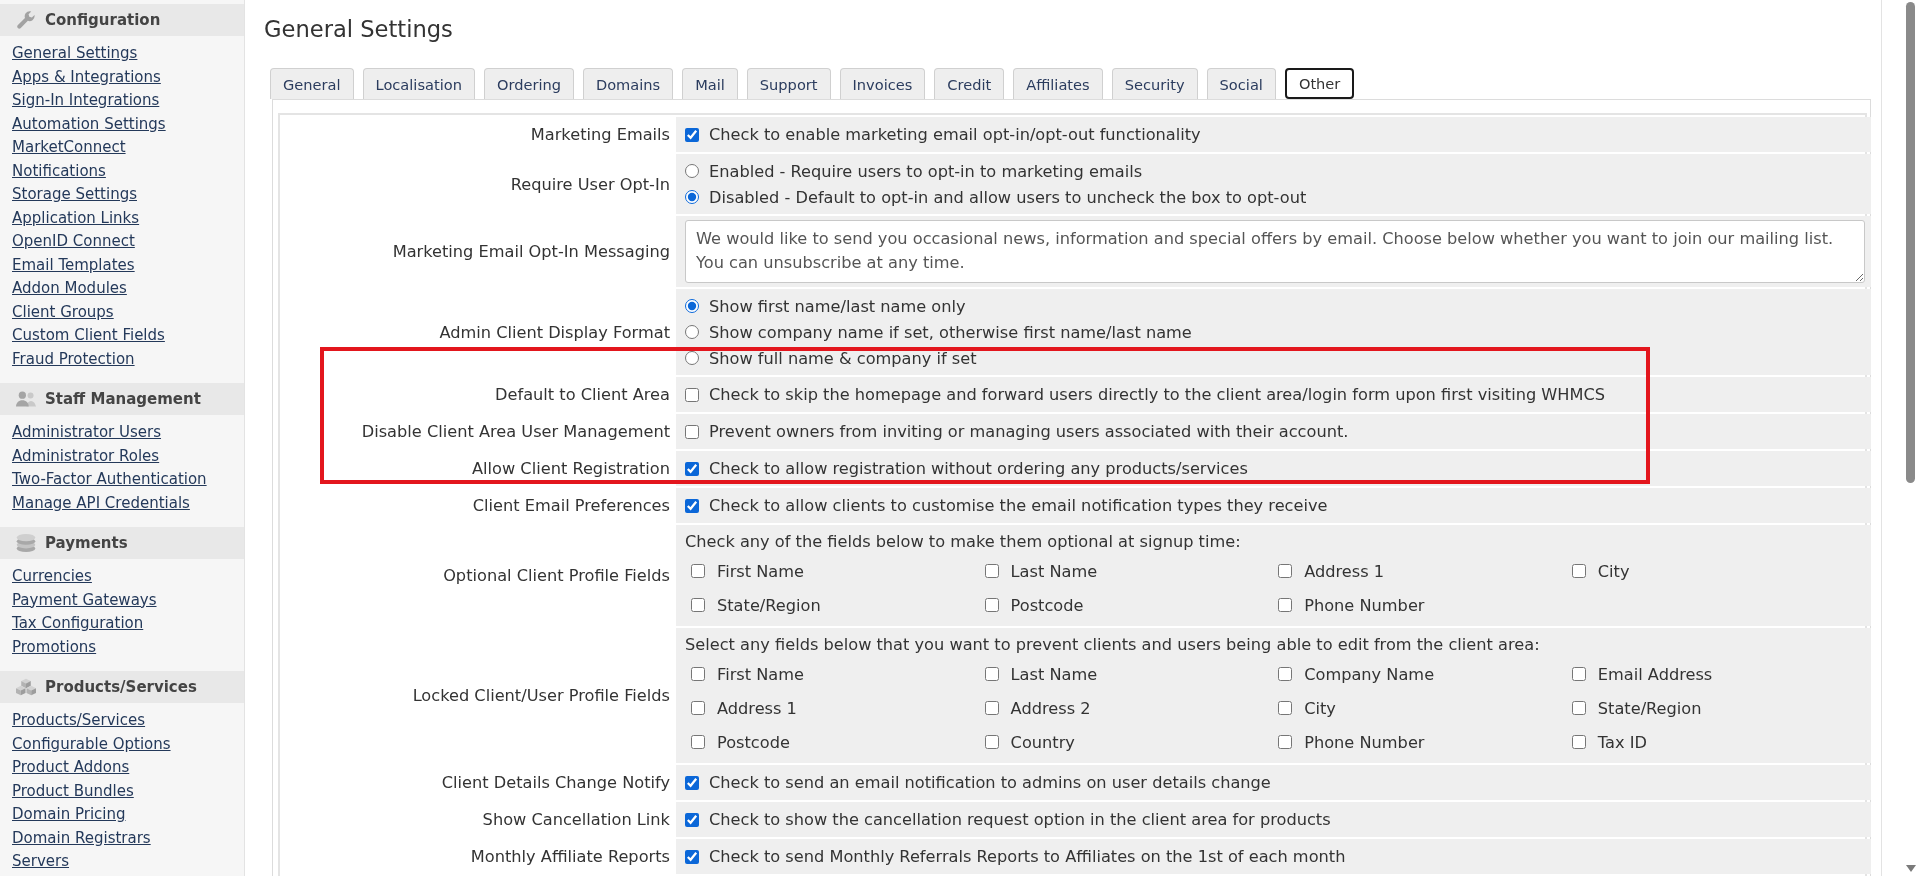 The height and width of the screenshot is (876, 1918). What do you see at coordinates (84, 600) in the screenshot?
I see `sidebar-link: Payment Gateways` at bounding box center [84, 600].